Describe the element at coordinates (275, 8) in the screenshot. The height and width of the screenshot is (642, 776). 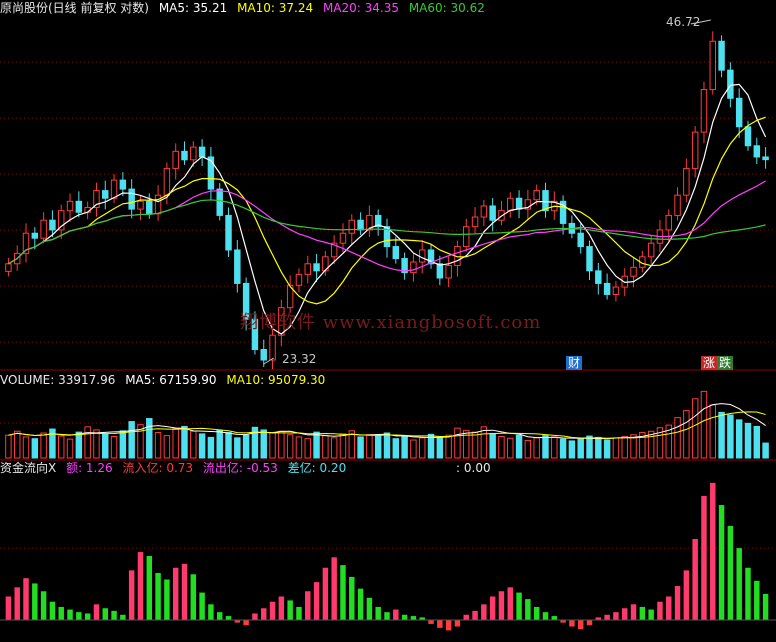
I see `ma10-label: MA10: 37.24` at that location.